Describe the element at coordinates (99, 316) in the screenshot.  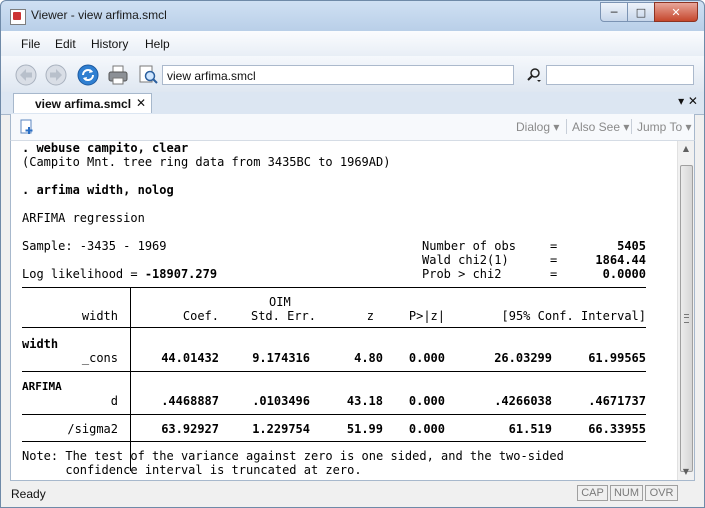
I see `depvar-header: width` at that location.